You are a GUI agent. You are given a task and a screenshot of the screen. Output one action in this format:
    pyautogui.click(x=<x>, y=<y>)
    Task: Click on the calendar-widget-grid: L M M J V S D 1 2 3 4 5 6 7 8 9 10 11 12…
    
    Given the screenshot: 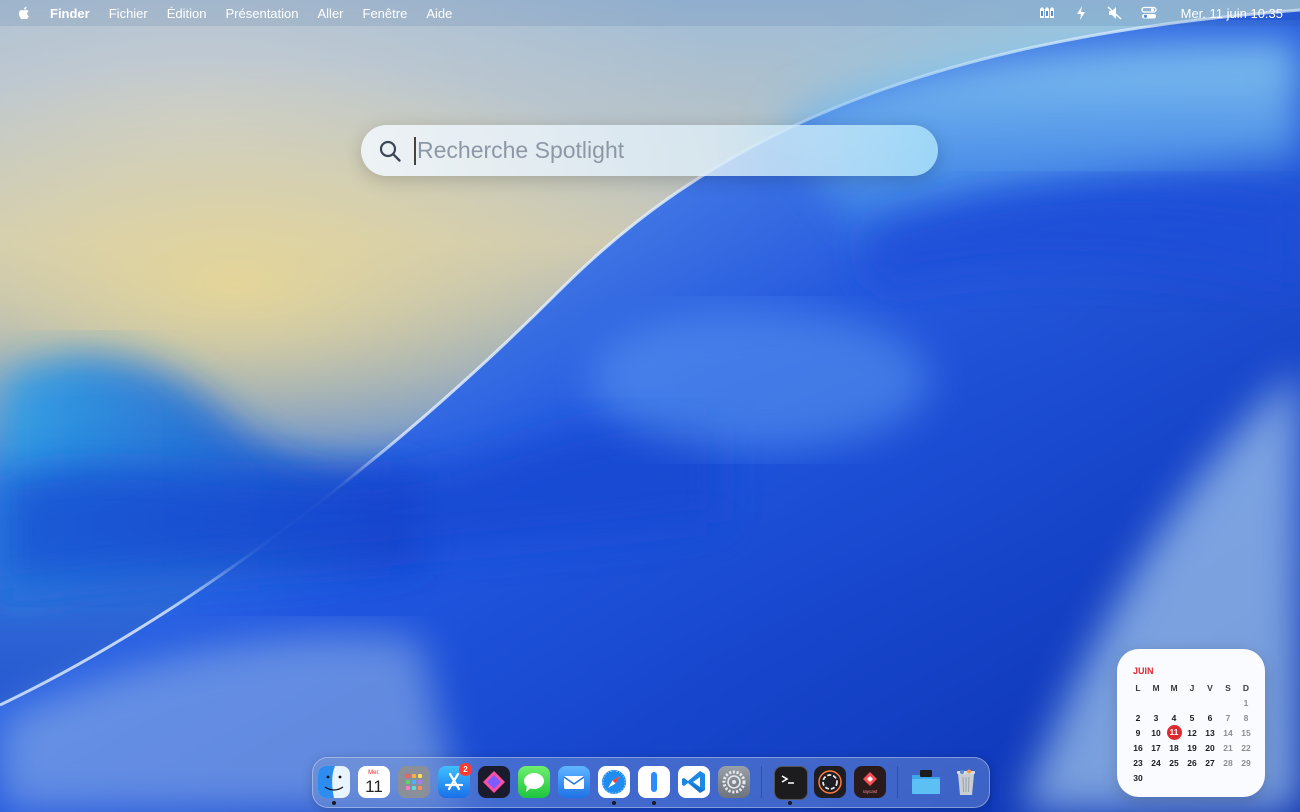 What is the action you would take?
    pyautogui.click(x=1195, y=732)
    